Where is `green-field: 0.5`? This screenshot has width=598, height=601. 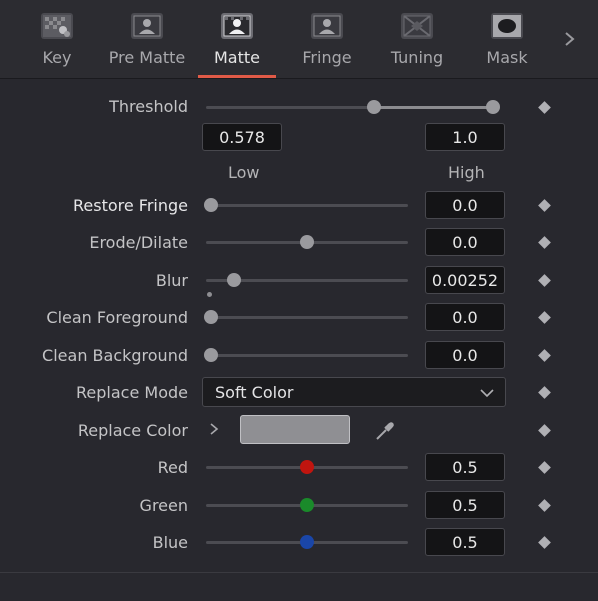
green-field: 0.5 is located at coordinates (465, 505).